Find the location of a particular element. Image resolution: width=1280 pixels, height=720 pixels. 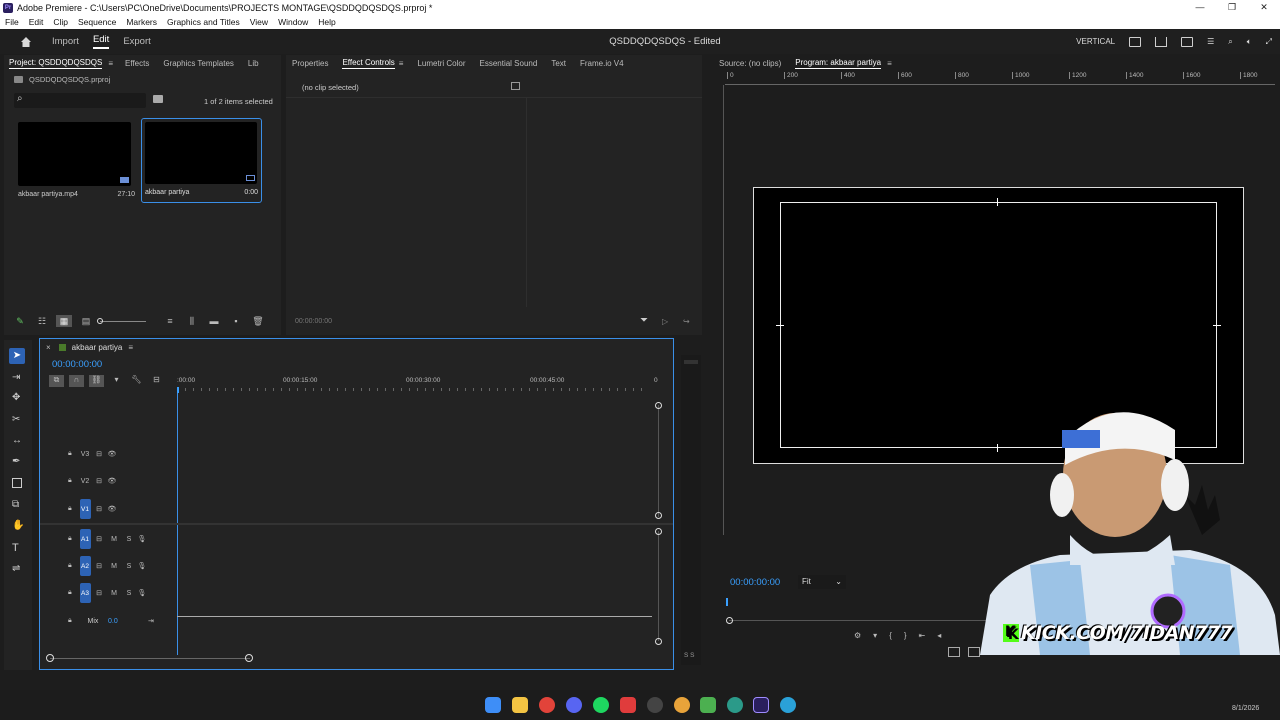

sequence-tab: akbaar partiya is located at coordinates (97, 347).